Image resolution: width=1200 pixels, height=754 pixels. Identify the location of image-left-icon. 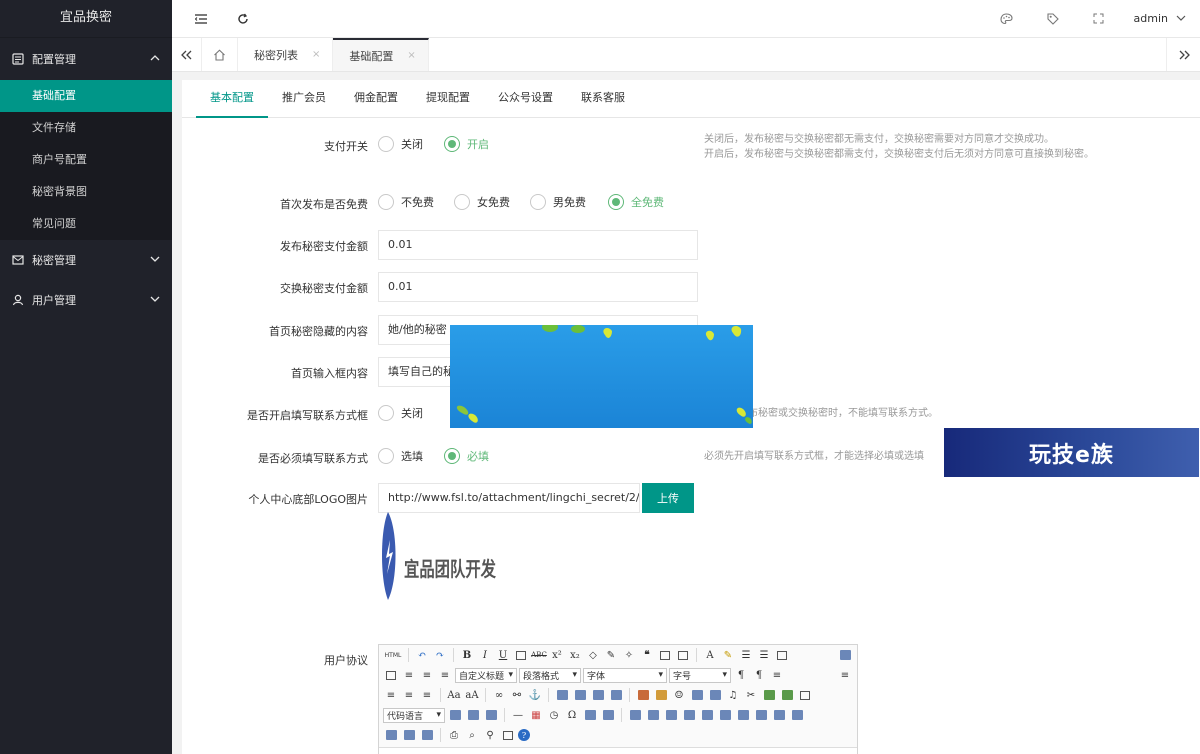
(580, 695).